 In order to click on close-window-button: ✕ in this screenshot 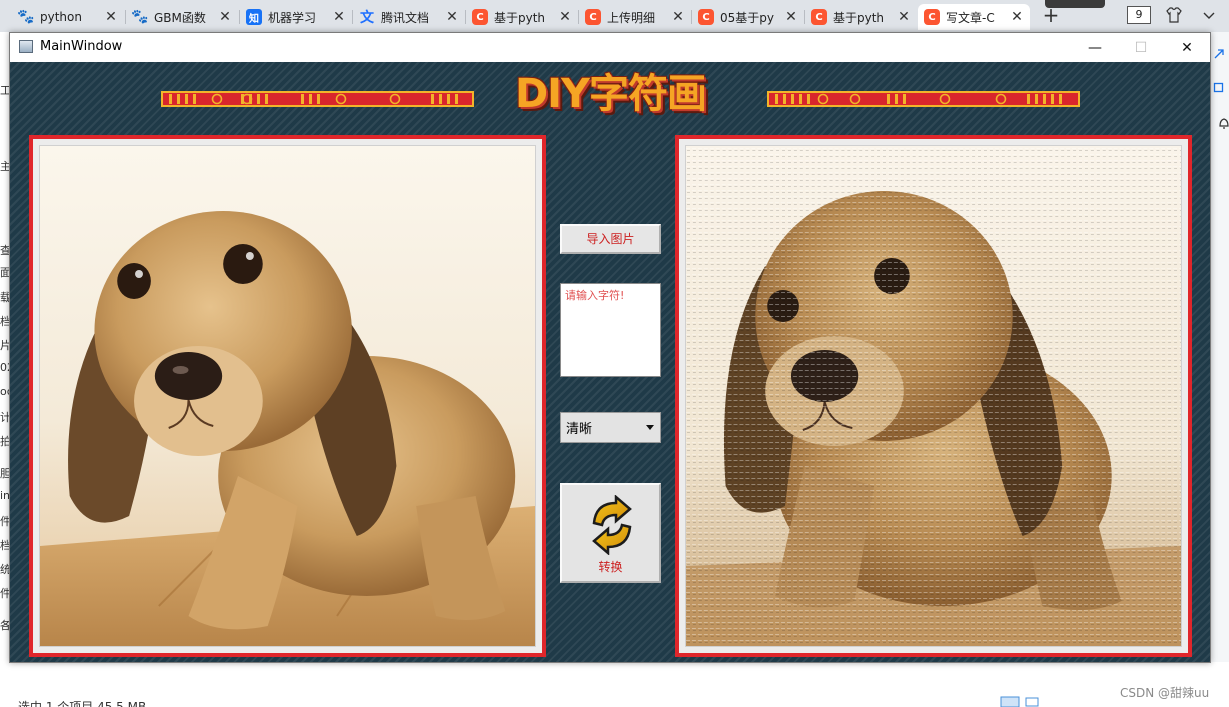, I will do `click(1187, 47)`.